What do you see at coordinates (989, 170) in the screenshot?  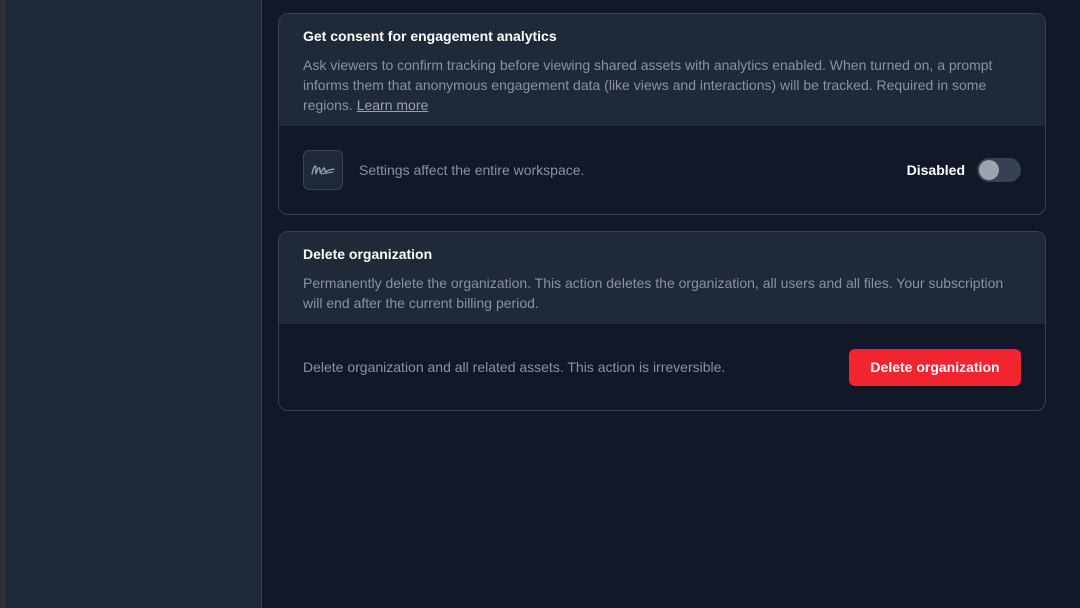 I see `toggle-knob` at bounding box center [989, 170].